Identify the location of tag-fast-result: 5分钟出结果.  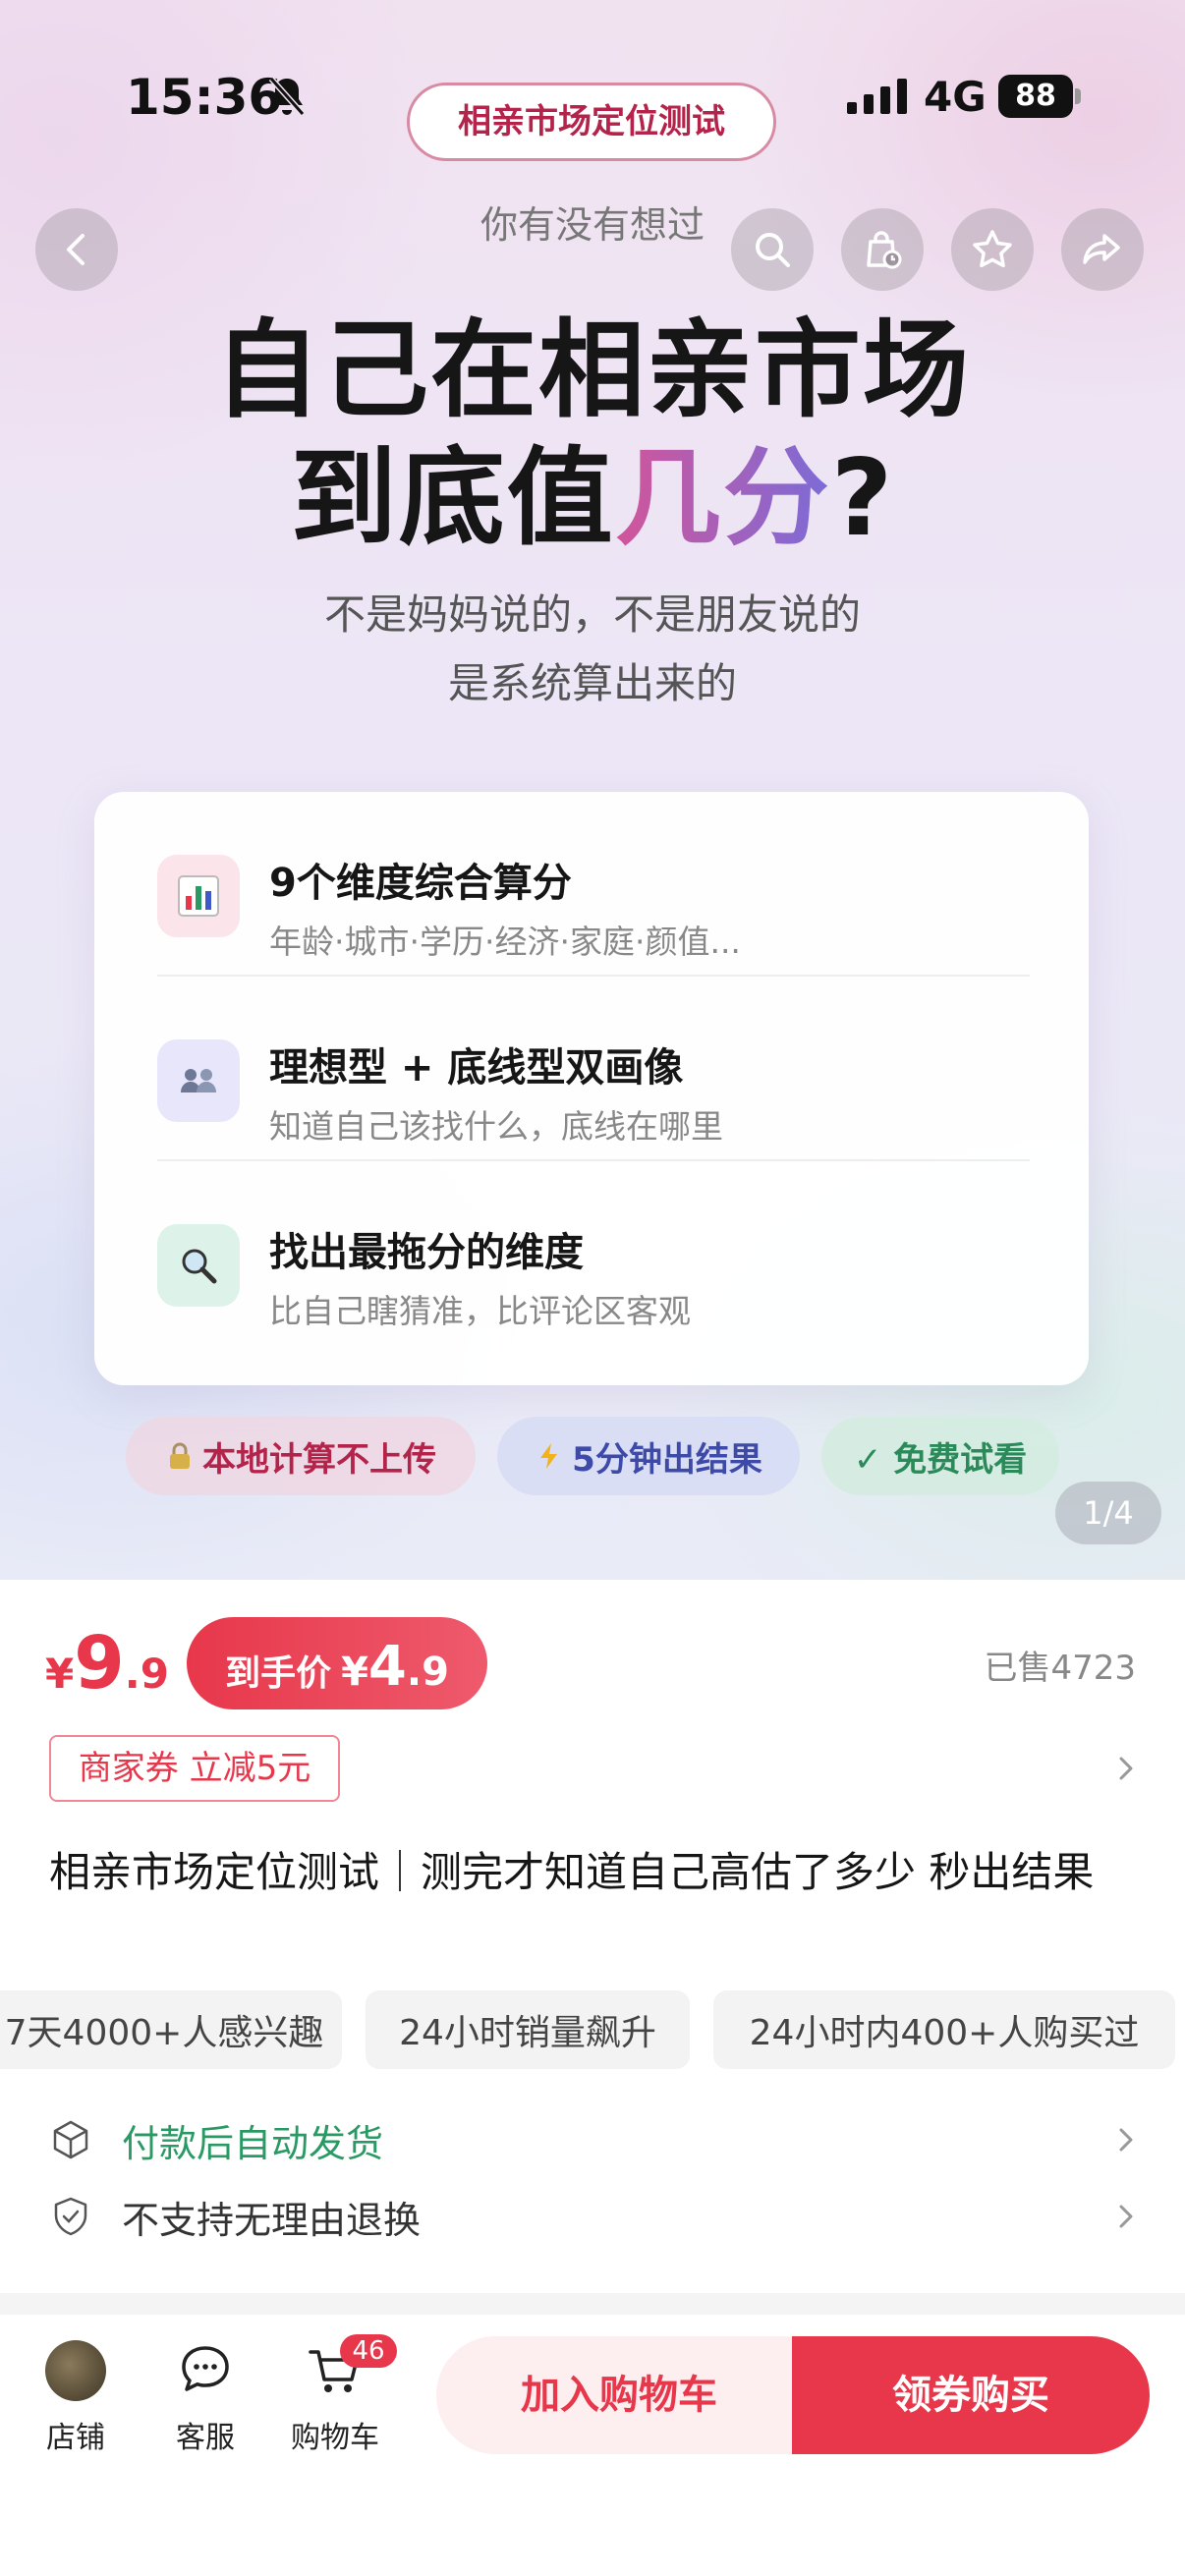
(649, 1456).